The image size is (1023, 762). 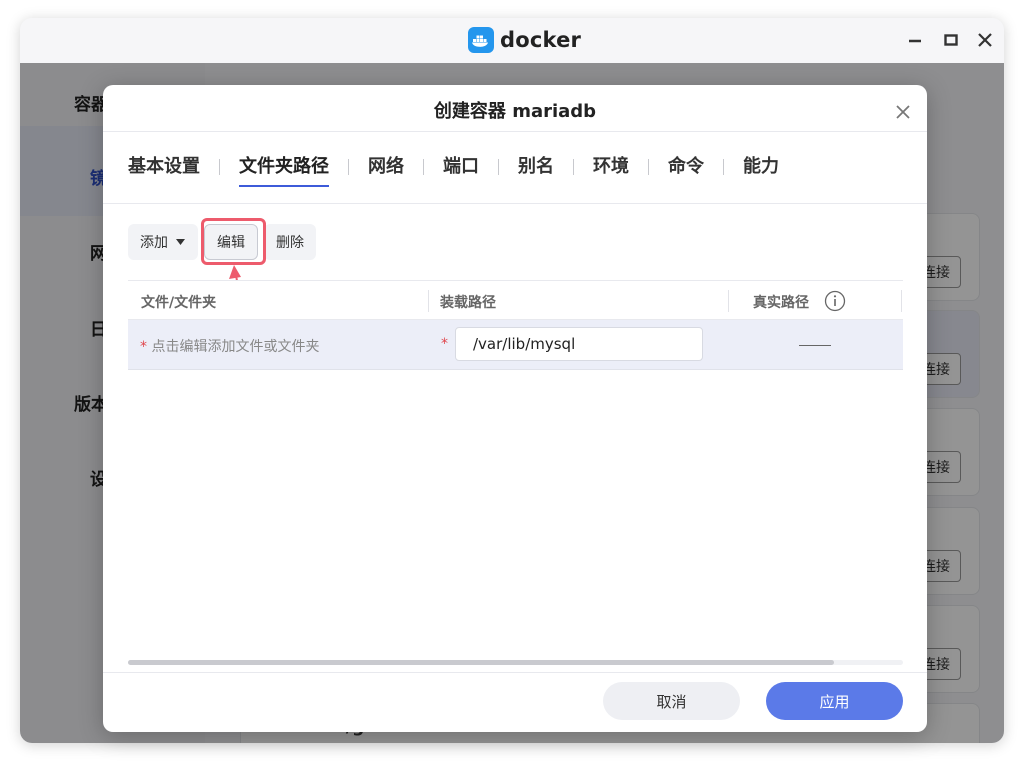 I want to click on tab-folder-path: 文件夹路径, so click(x=284, y=169).